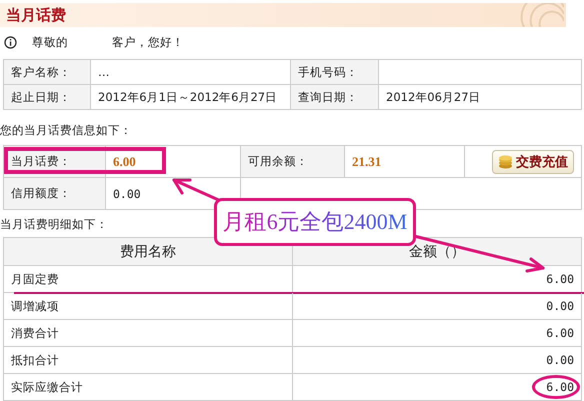 This screenshot has width=584, height=401. What do you see at coordinates (148, 42) in the screenshot?
I see `greeting-text: 客户，您好！` at bounding box center [148, 42].